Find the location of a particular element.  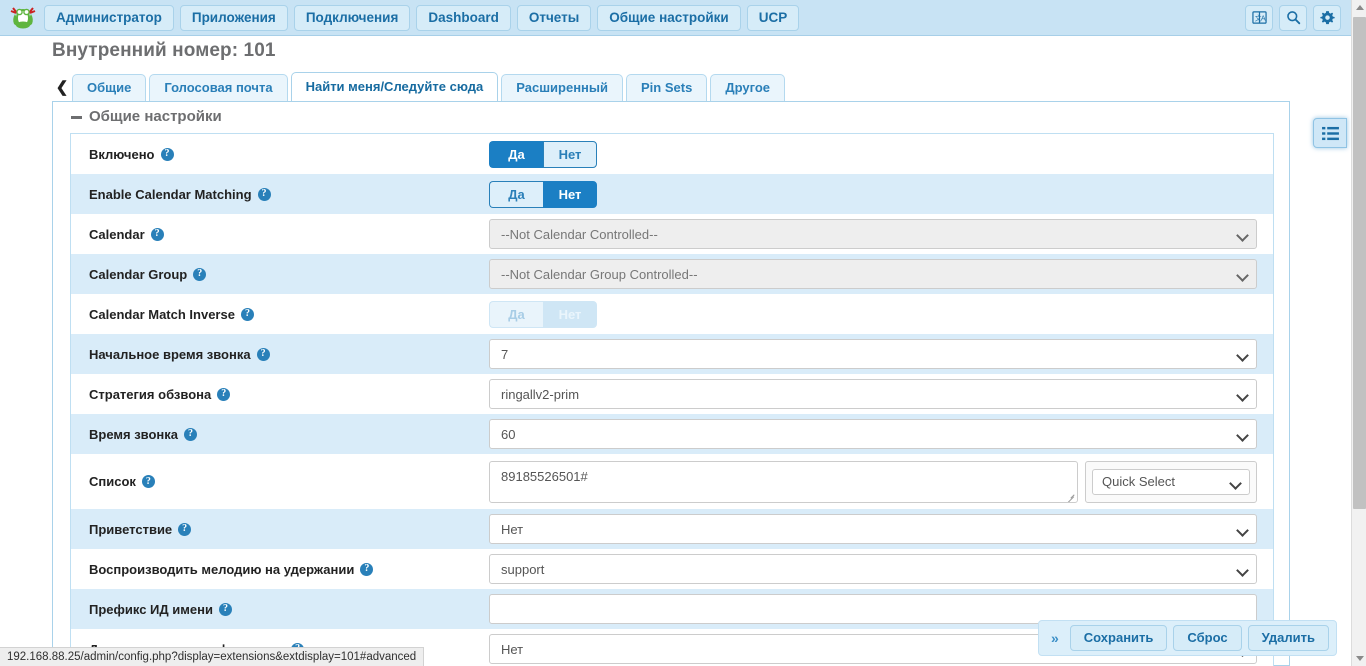

row-announcement-control: Нет is located at coordinates (873, 529).